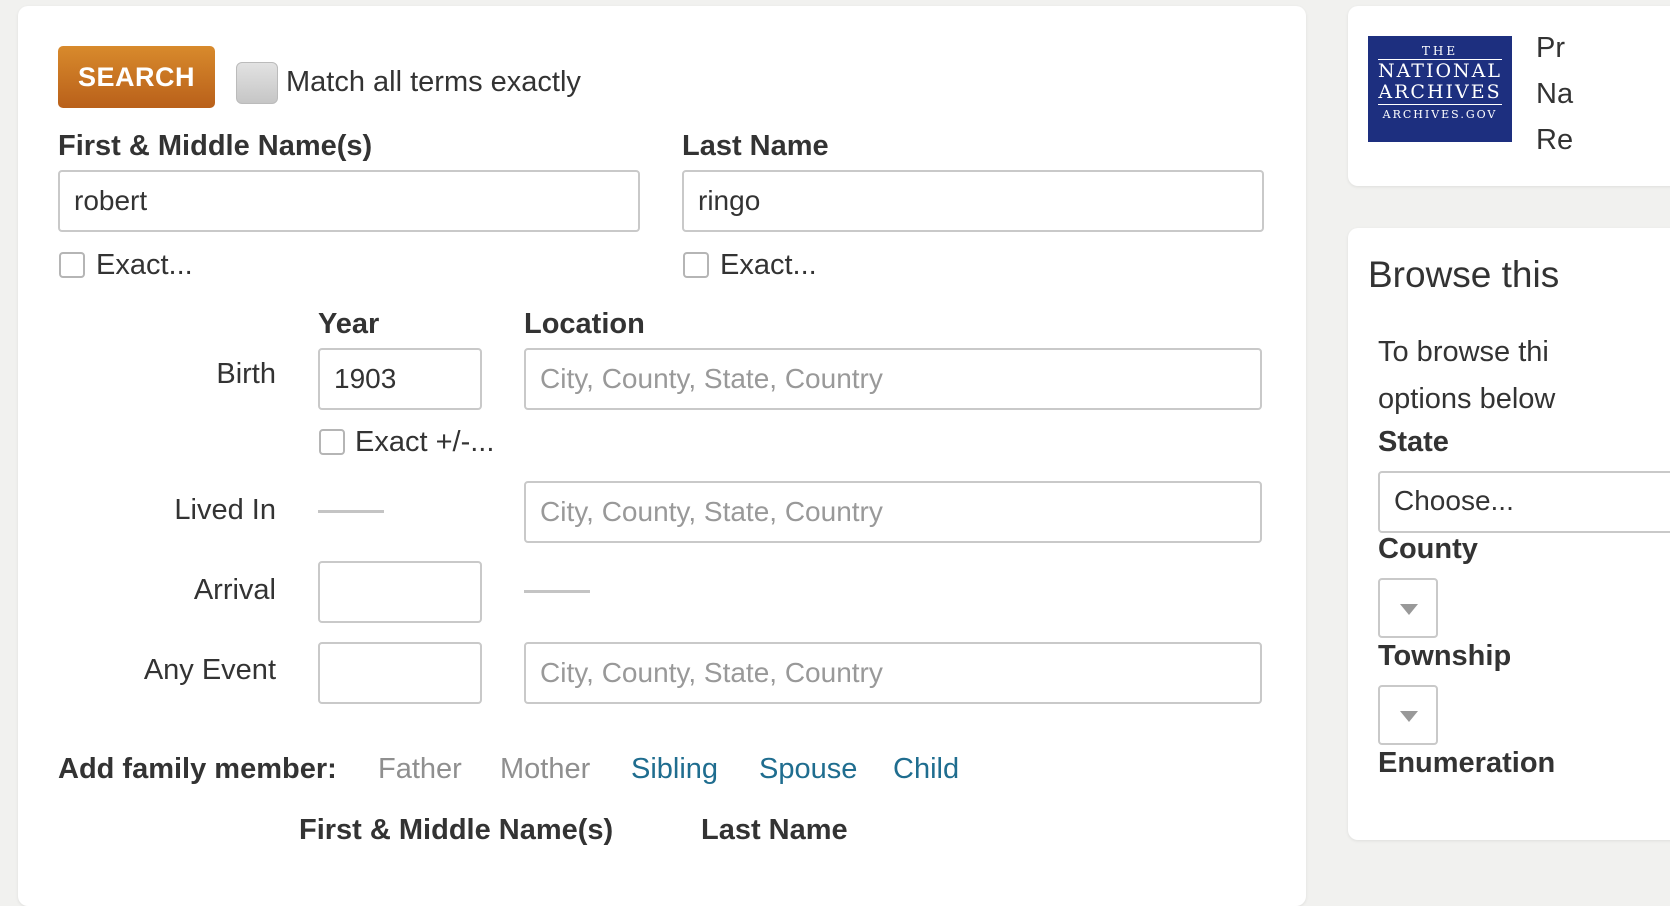 Image resolution: width=1670 pixels, height=906 pixels. What do you see at coordinates (349, 324) in the screenshot?
I see `year-header: Year` at bounding box center [349, 324].